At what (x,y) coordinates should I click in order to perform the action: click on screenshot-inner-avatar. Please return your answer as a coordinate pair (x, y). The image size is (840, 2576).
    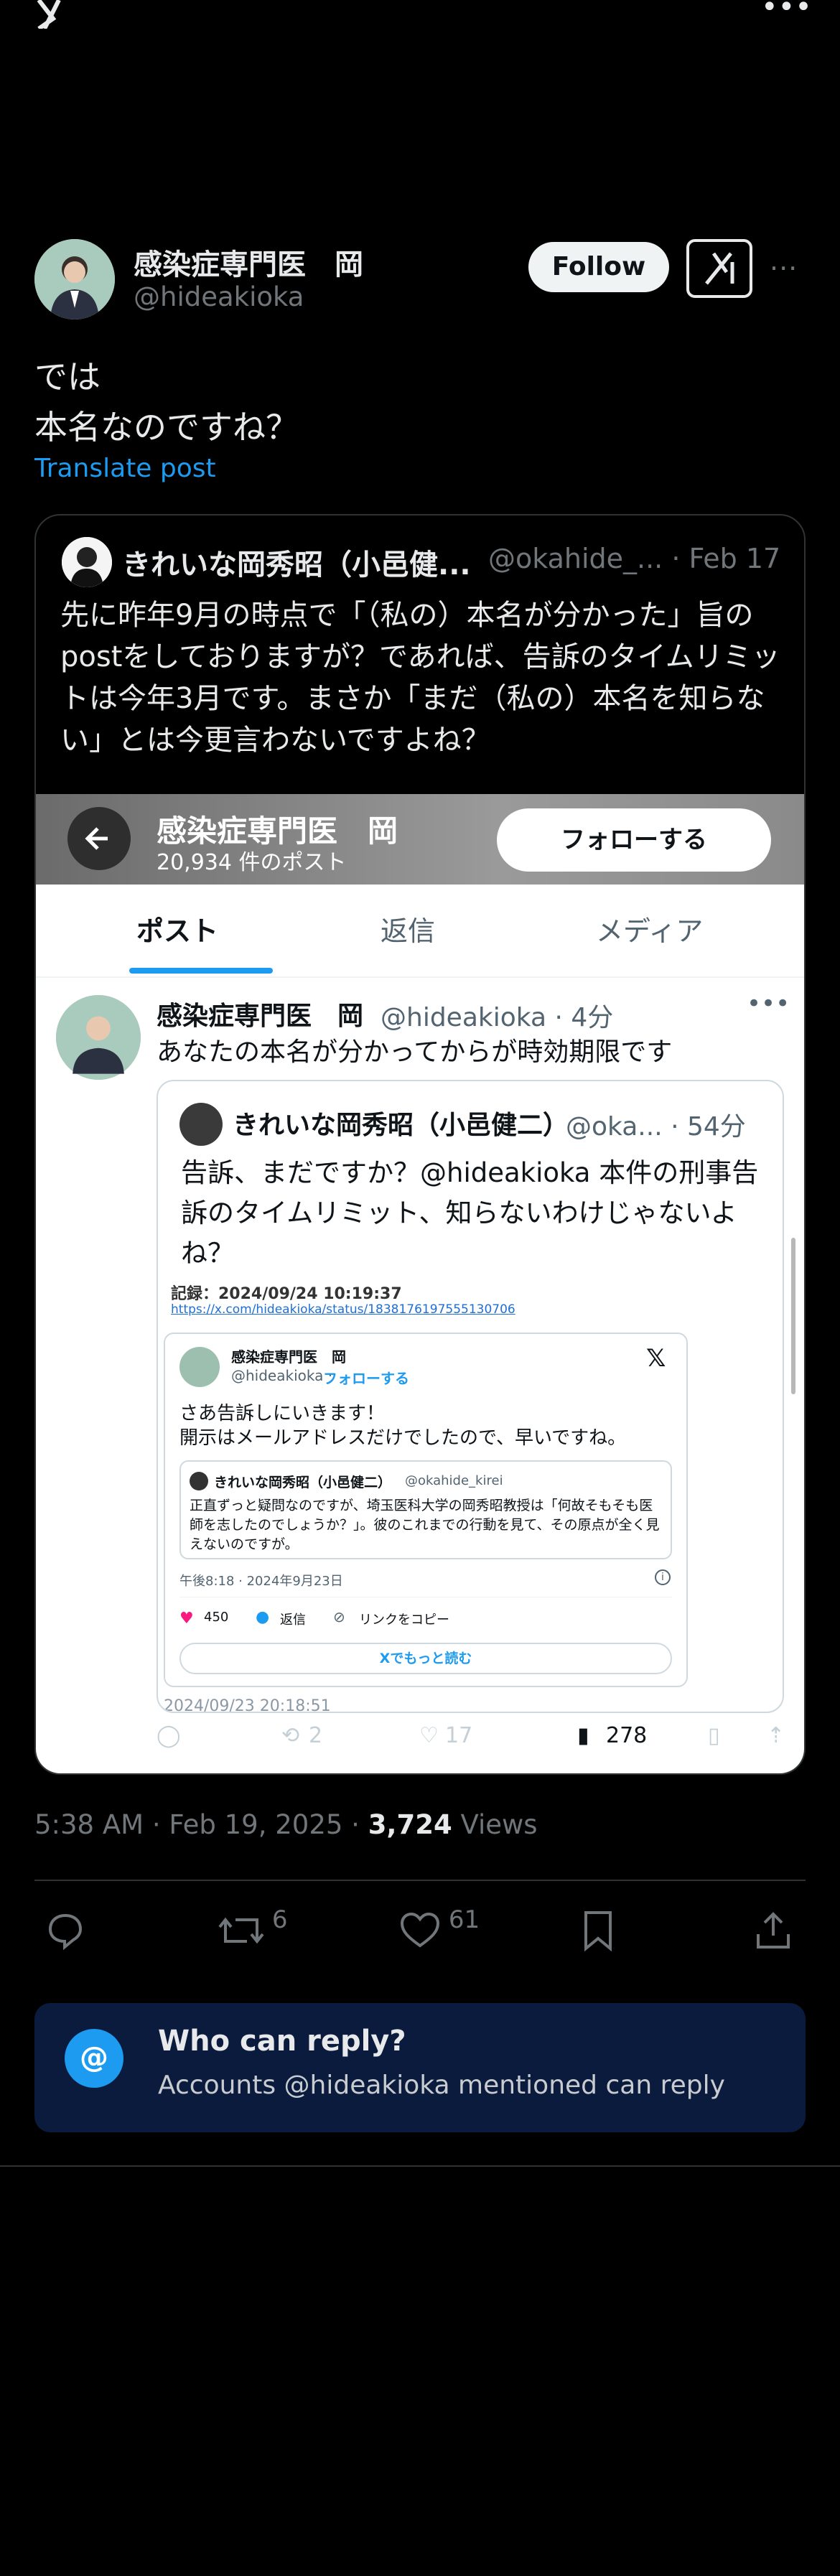
    Looking at the image, I should click on (201, 1124).